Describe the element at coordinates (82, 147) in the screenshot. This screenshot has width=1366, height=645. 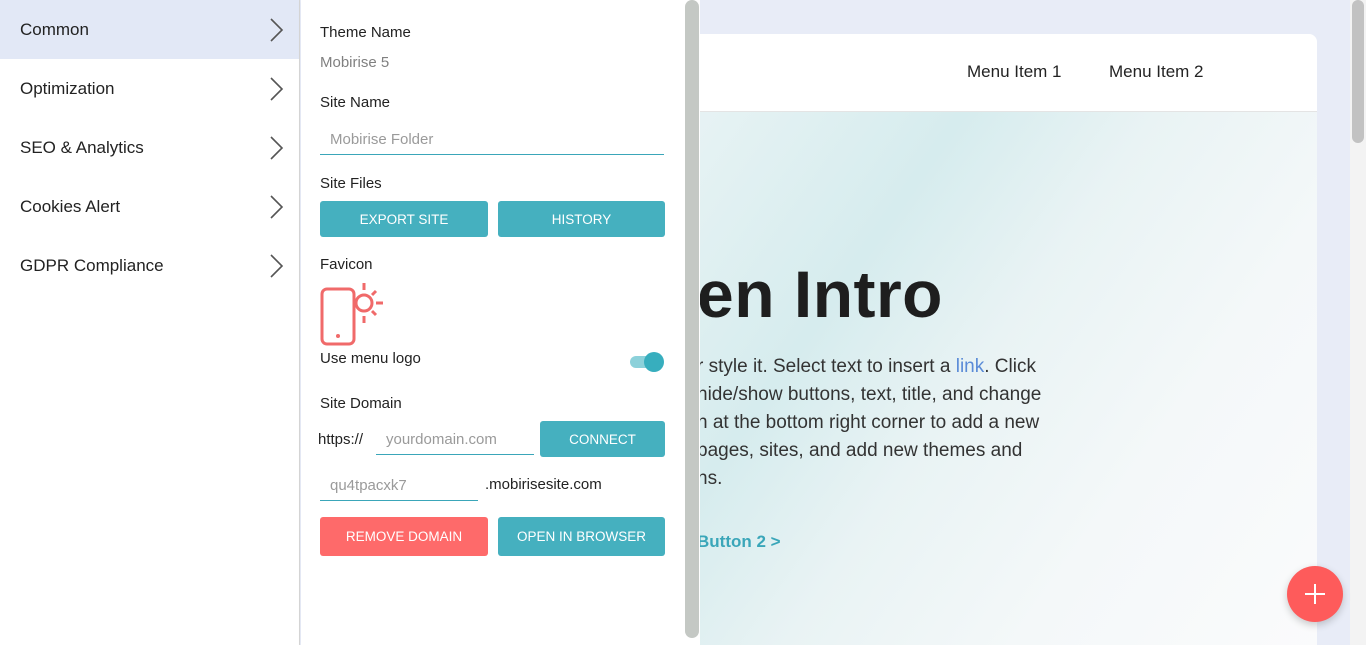
I see `menu-item-label: SEO & Analytics` at that location.